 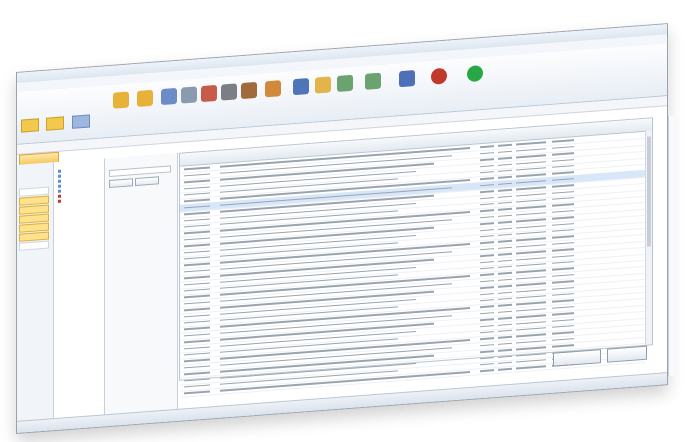 What do you see at coordinates (121, 183) in the screenshot?
I see `search-button` at bounding box center [121, 183].